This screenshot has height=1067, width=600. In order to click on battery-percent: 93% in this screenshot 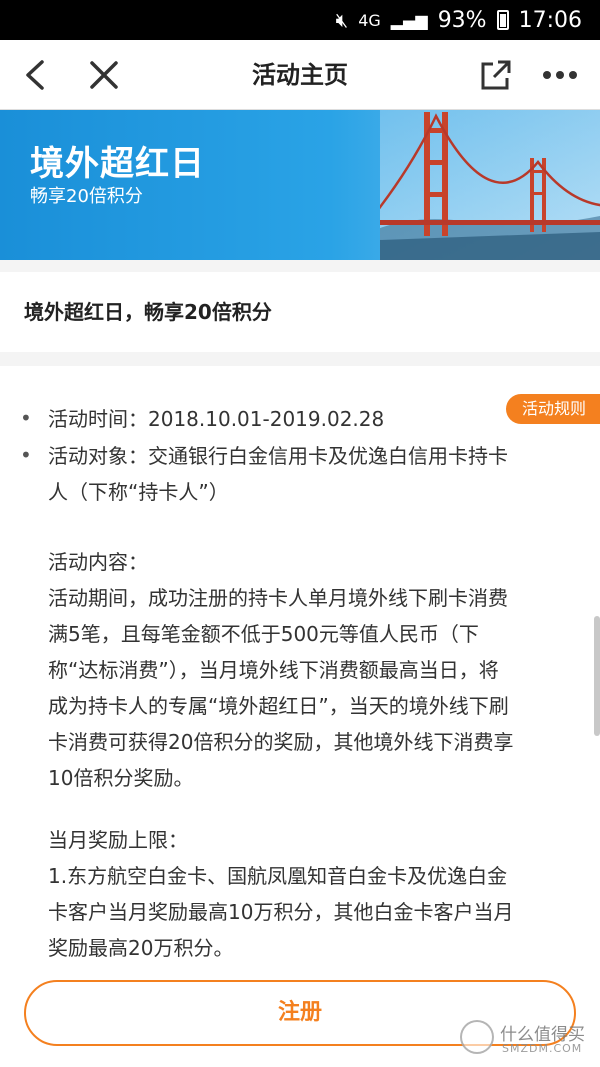, I will do `click(462, 20)`.